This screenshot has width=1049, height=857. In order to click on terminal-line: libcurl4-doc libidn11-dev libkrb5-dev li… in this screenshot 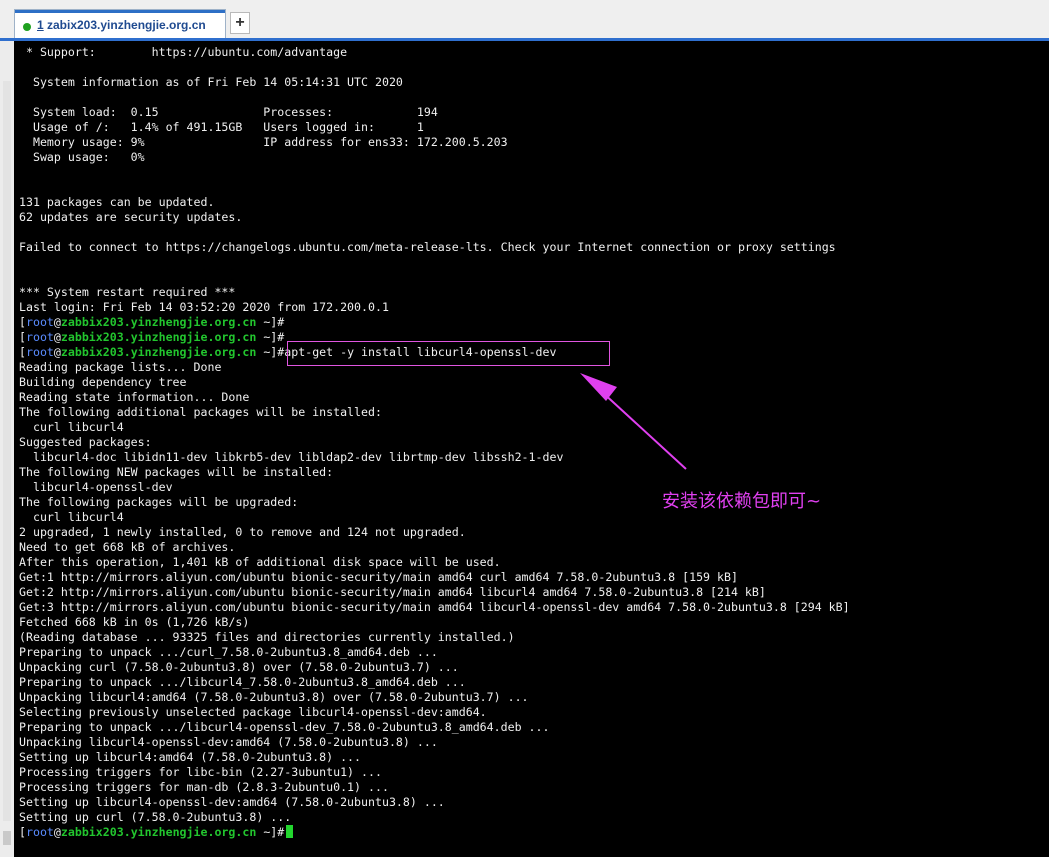, I will do `click(291, 457)`.